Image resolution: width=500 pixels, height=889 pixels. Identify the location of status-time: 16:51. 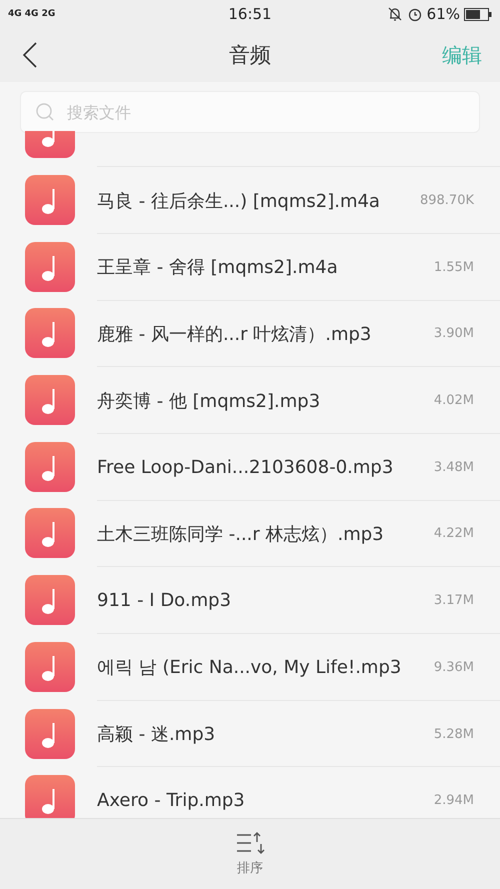
(250, 14).